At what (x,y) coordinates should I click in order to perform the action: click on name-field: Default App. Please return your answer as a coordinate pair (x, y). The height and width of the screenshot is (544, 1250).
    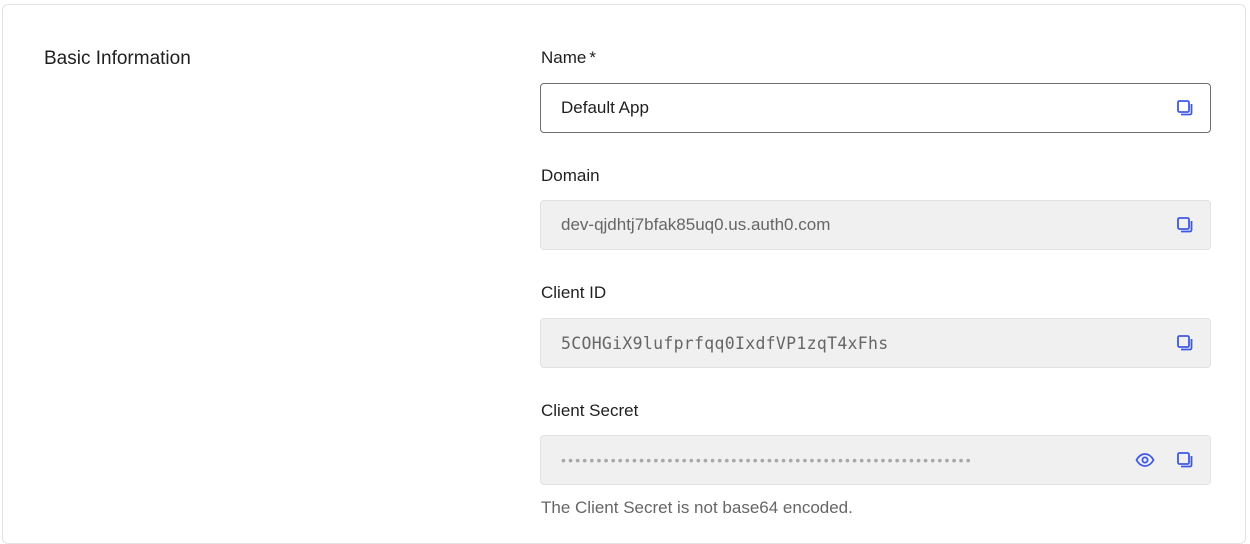
    Looking at the image, I should click on (875, 108).